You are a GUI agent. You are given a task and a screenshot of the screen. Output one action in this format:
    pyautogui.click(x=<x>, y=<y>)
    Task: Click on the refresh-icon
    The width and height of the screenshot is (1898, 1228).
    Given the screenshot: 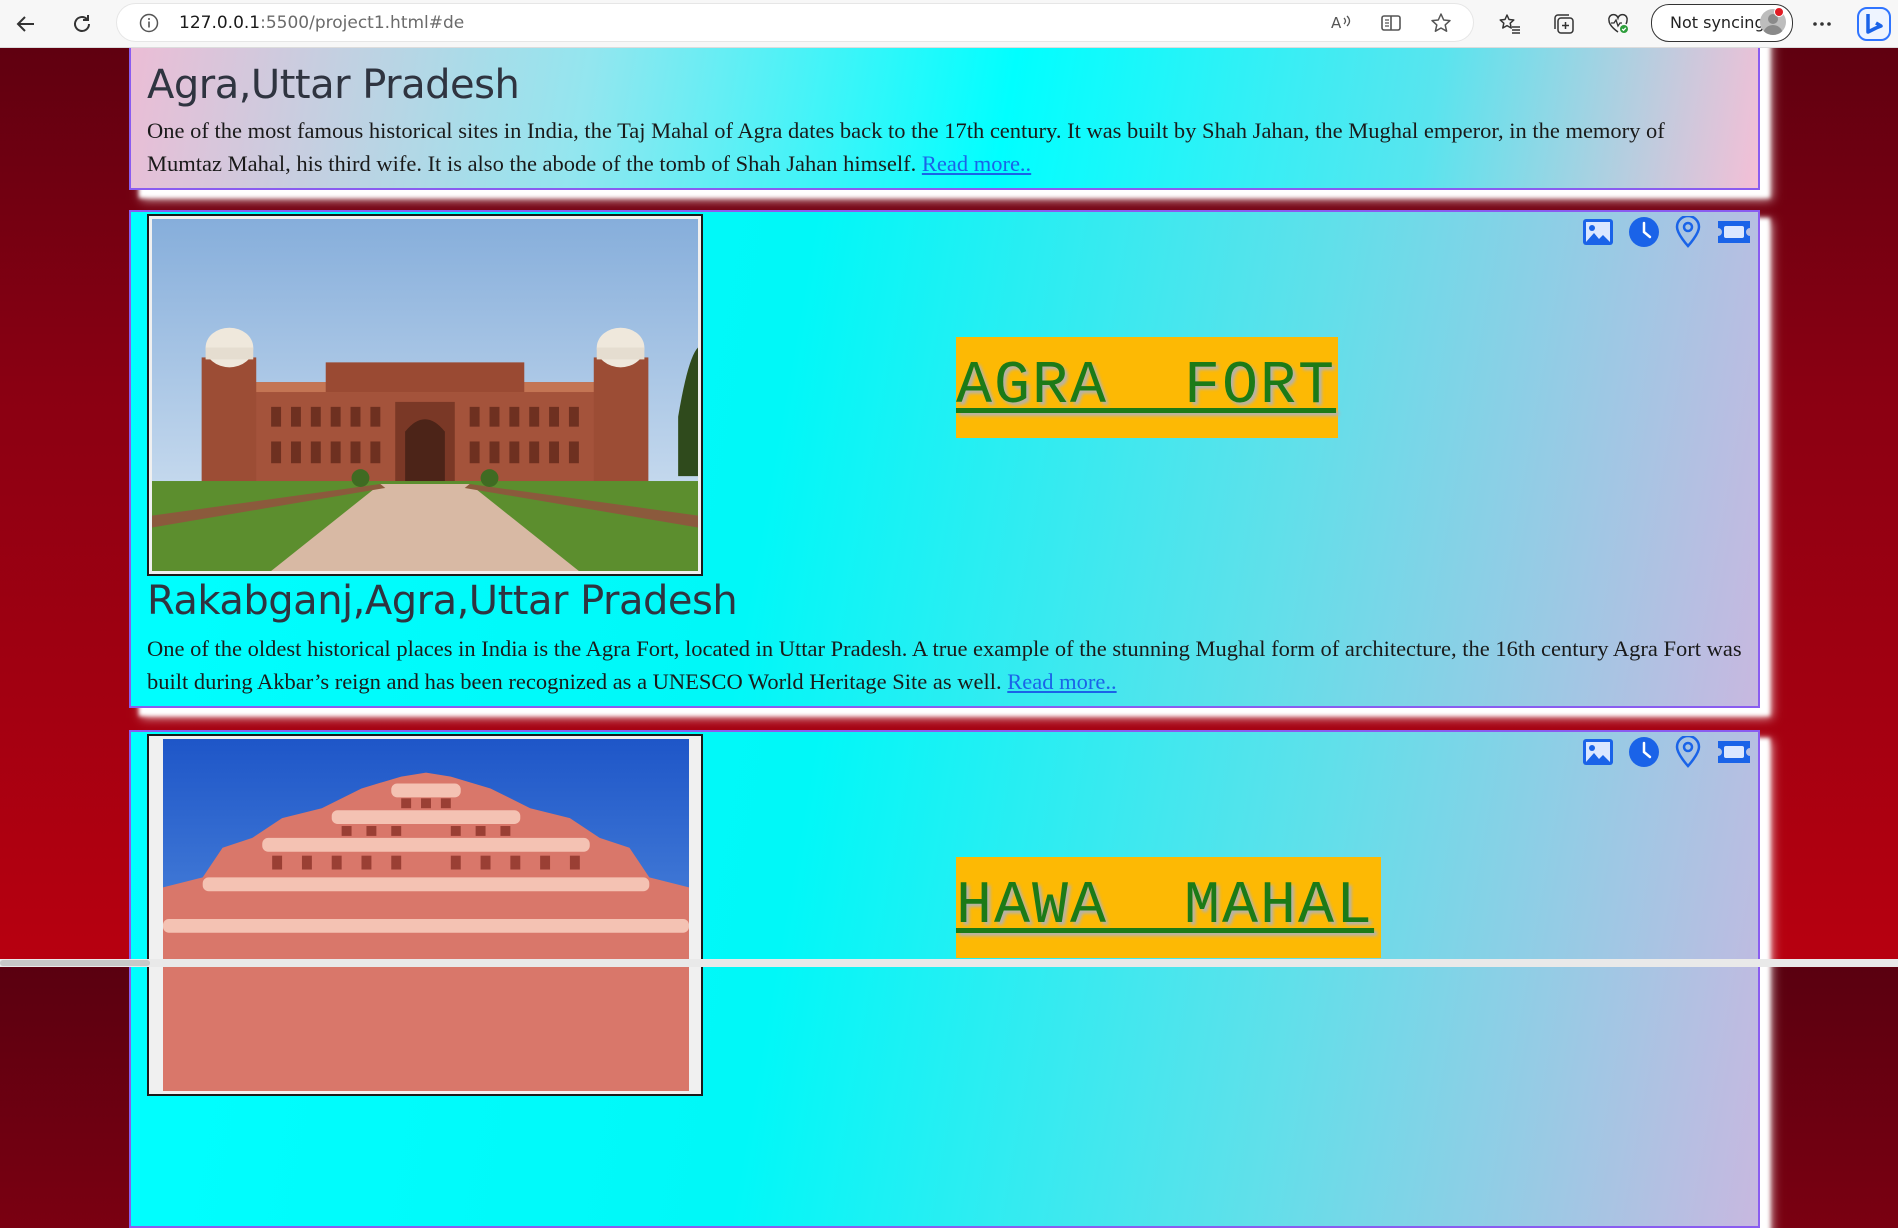 What is the action you would take?
    pyautogui.click(x=82, y=24)
    